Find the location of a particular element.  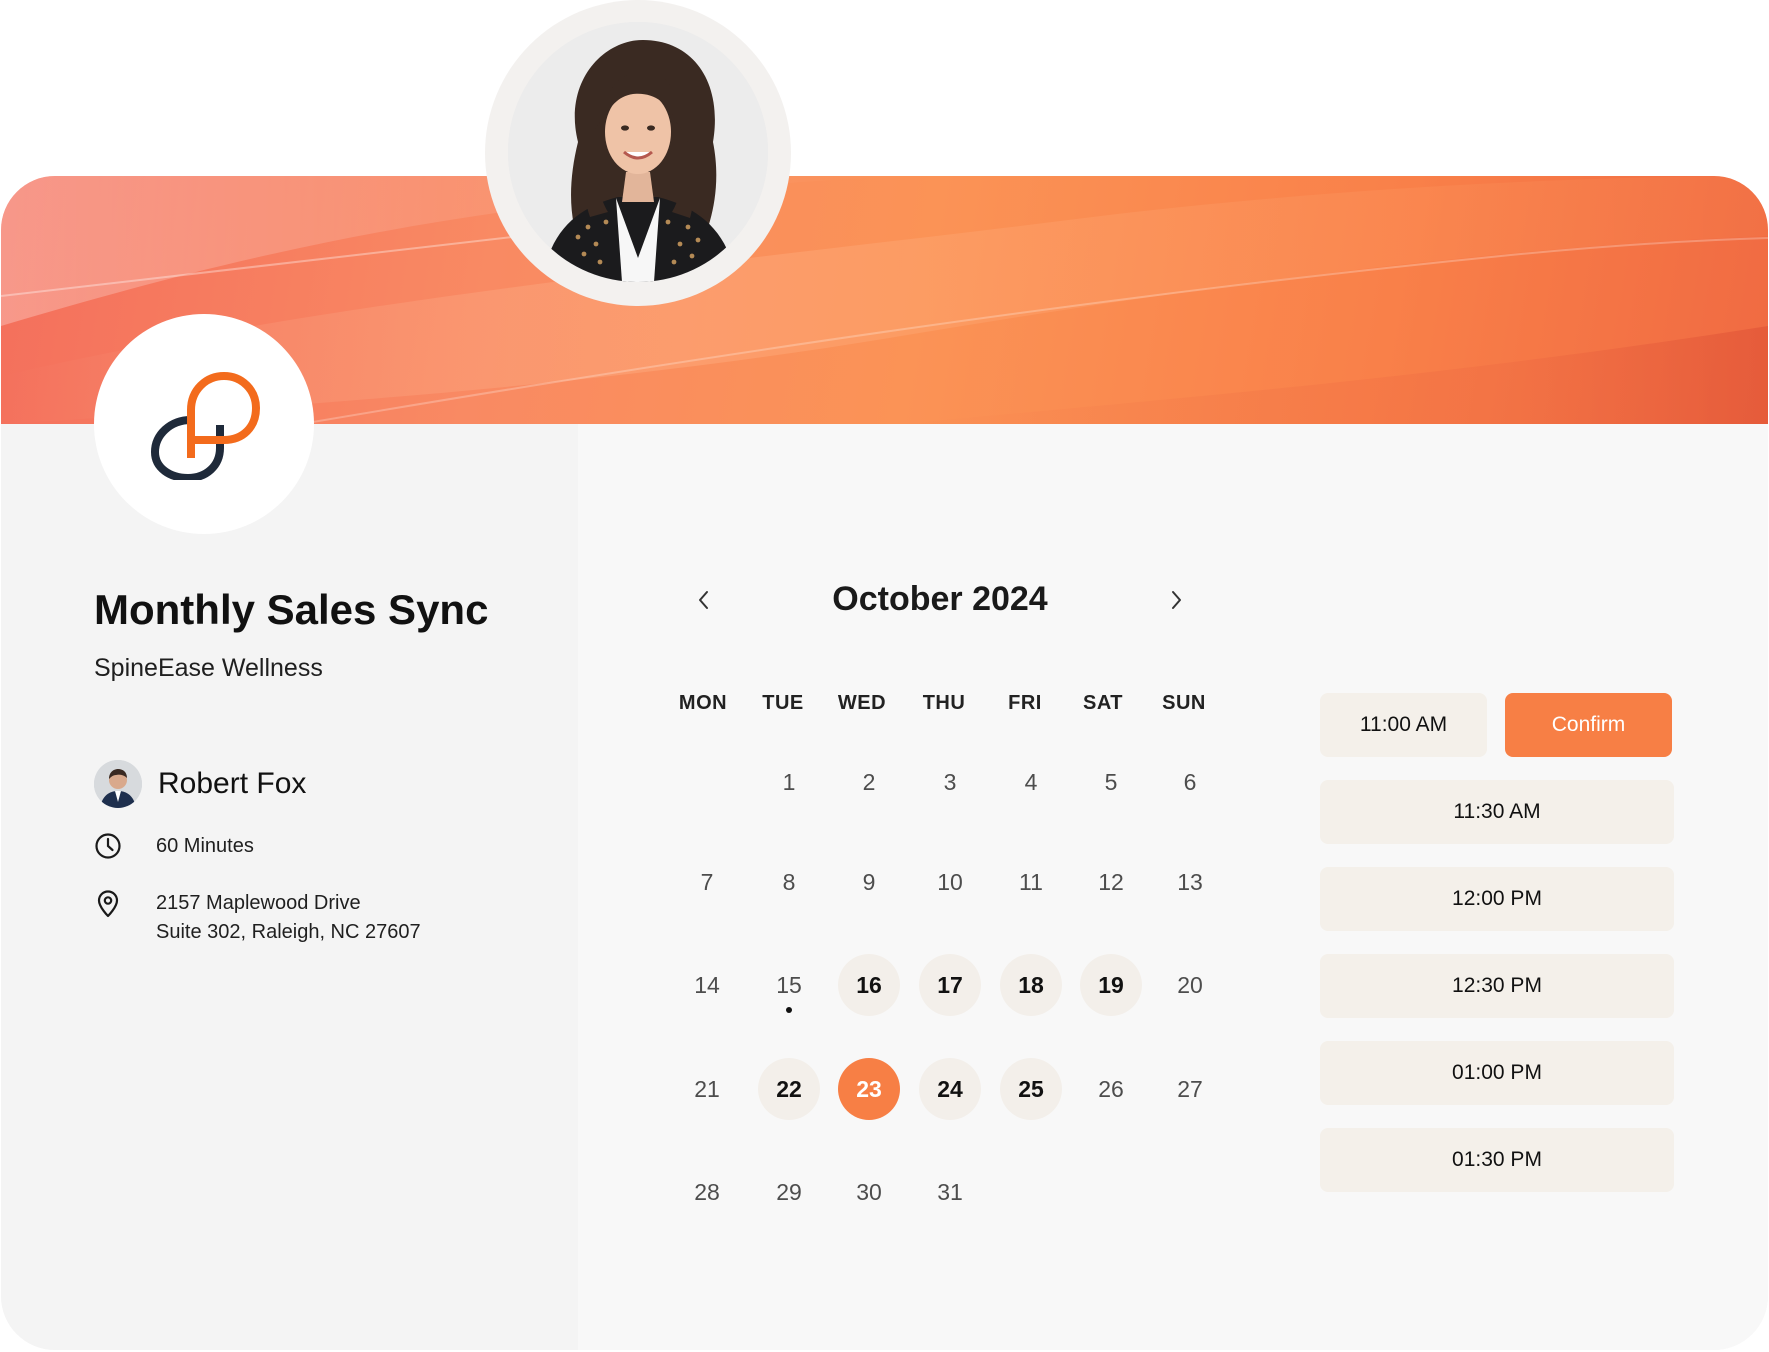

time-slot: 01:00 PM is located at coordinates (1497, 1073).